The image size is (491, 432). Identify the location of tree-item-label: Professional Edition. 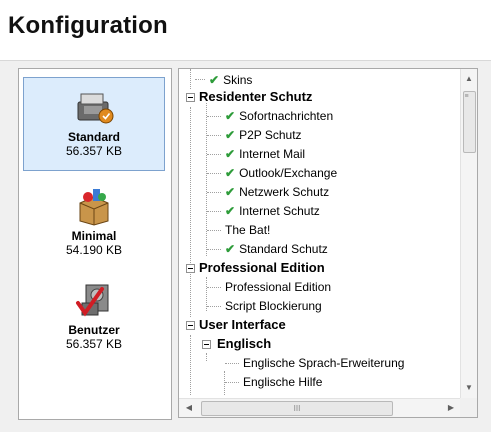
(278, 287).